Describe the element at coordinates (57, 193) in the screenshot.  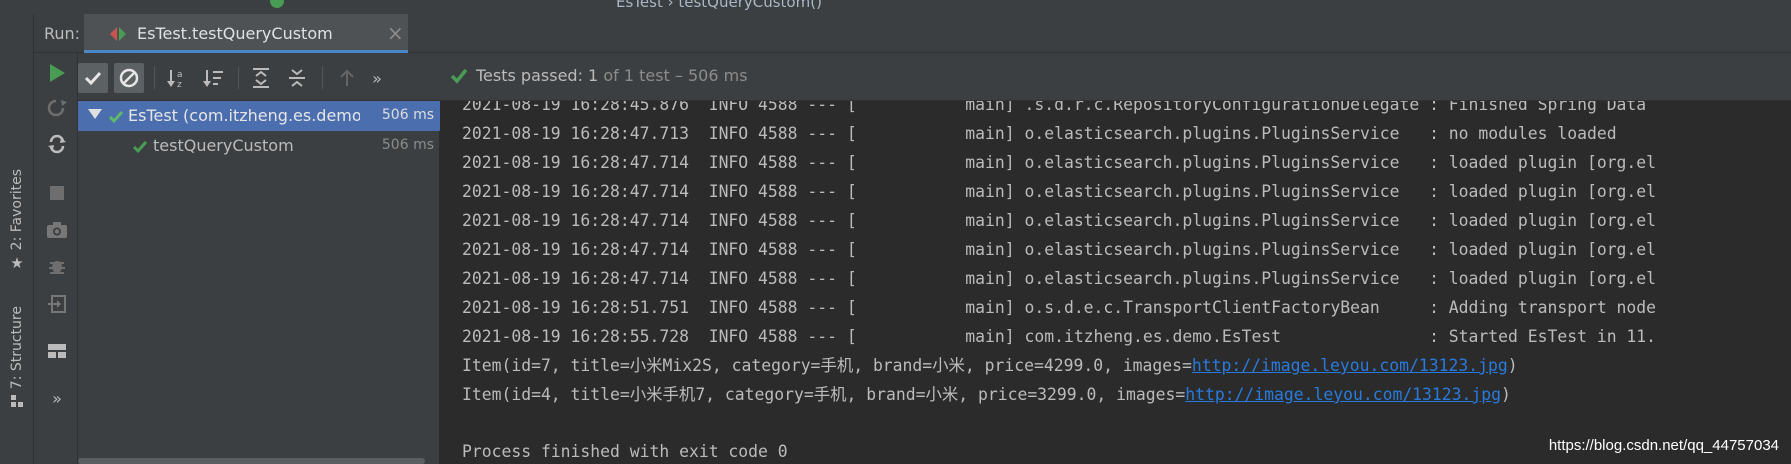
I see `stop-icon` at that location.